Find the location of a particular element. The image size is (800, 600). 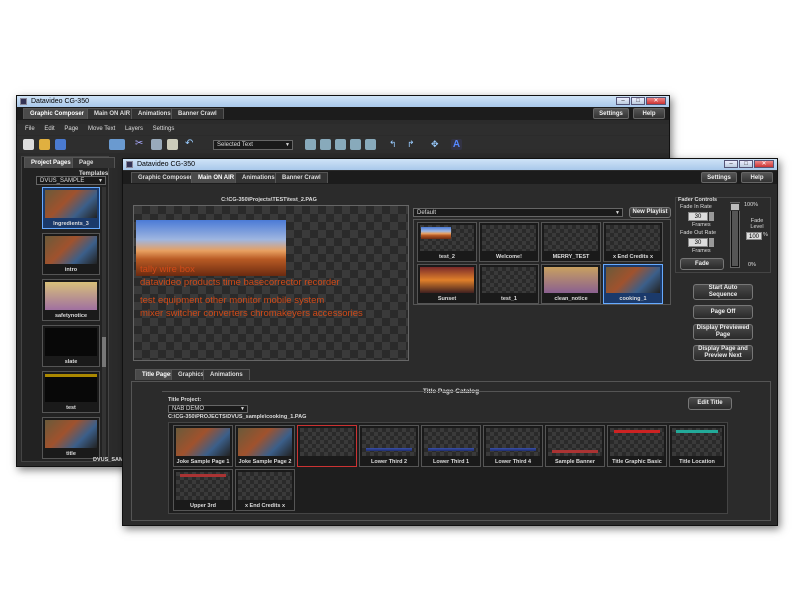

catalog-item-lower-third-4: Lower Third 4 is located at coordinates (513, 446).